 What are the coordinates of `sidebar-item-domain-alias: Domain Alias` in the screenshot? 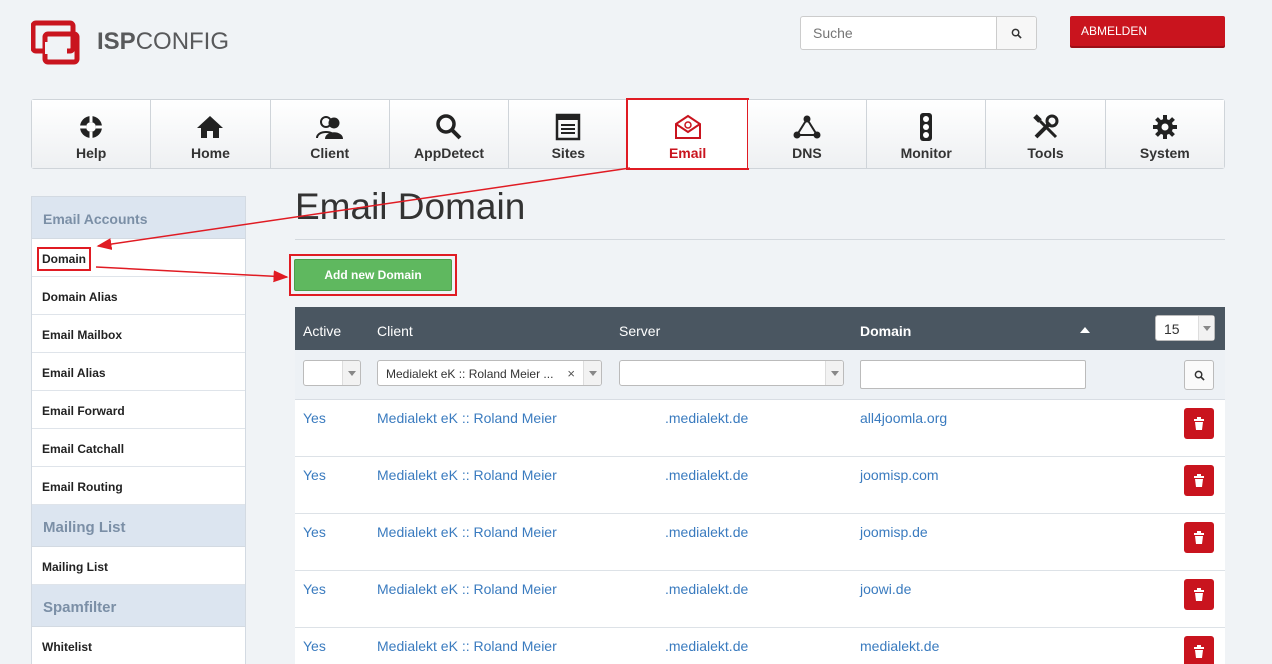 It's located at (138, 296).